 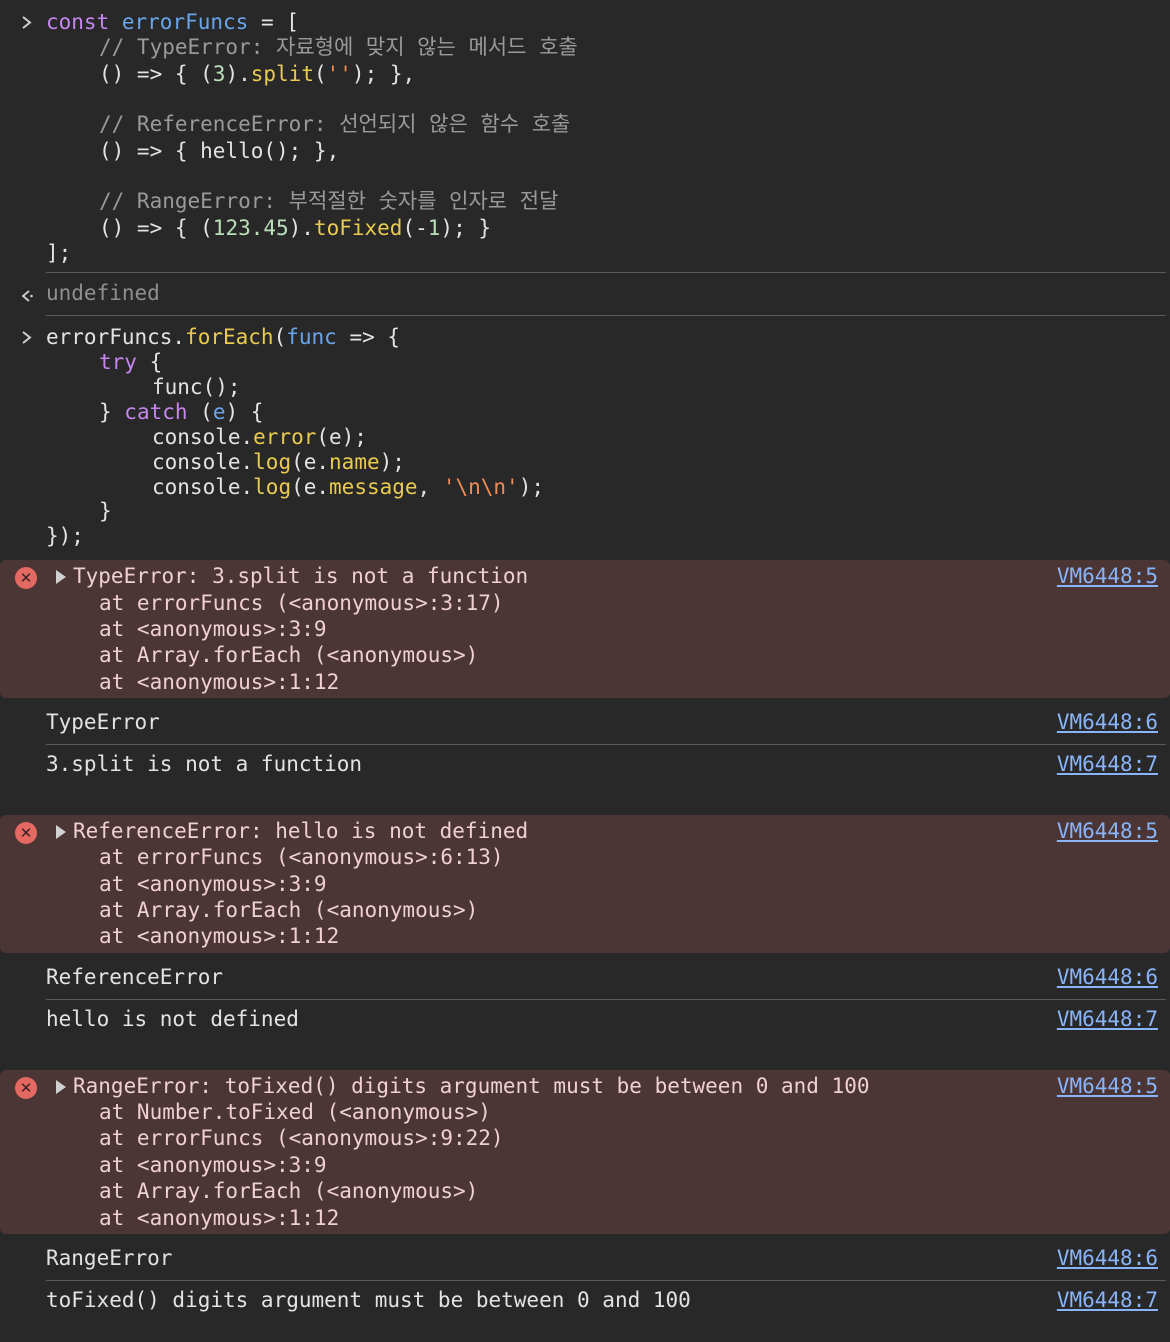 What do you see at coordinates (329, 201) in the screenshot?
I see `code-comment: // RangeError: 부적절한 숫자를 인자로 전달` at bounding box center [329, 201].